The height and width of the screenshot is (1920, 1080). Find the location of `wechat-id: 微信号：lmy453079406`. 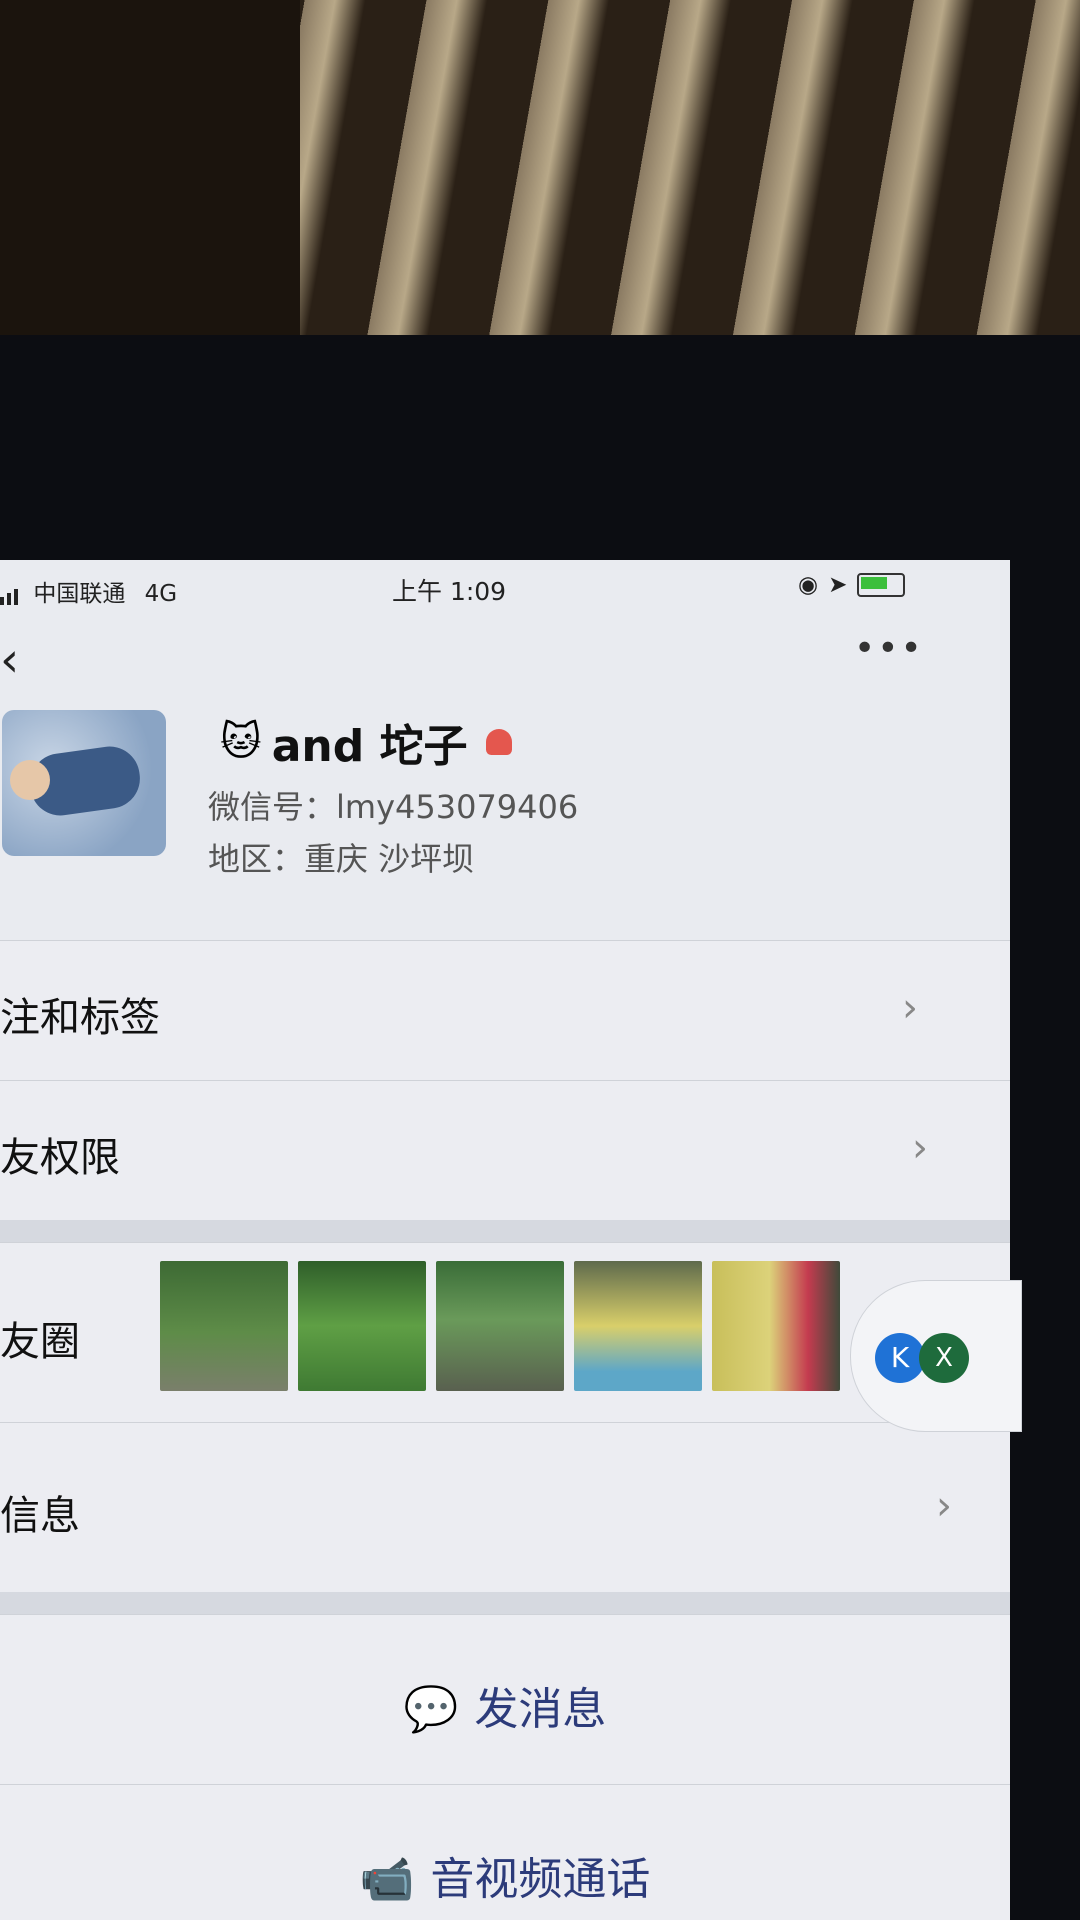

wechat-id: 微信号：lmy453079406 is located at coordinates (393, 807).